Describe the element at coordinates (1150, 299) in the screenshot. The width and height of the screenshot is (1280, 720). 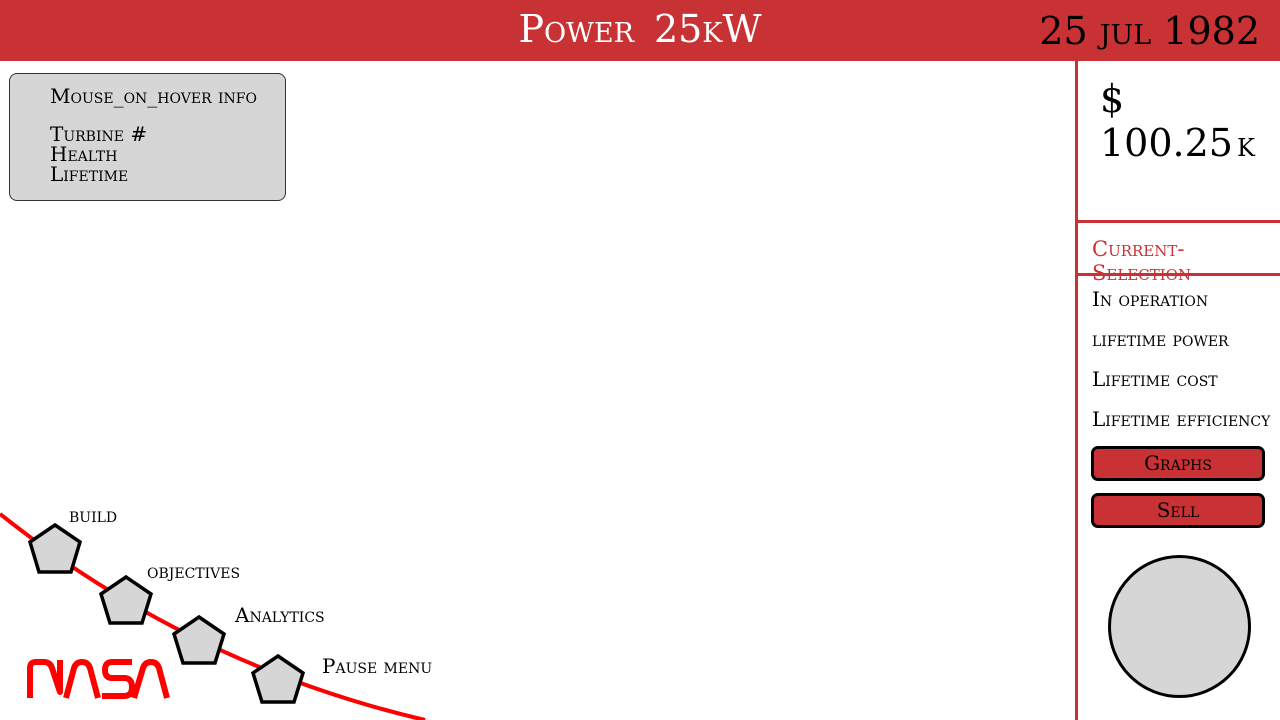
I see `stat-in-operation: In operation` at that location.